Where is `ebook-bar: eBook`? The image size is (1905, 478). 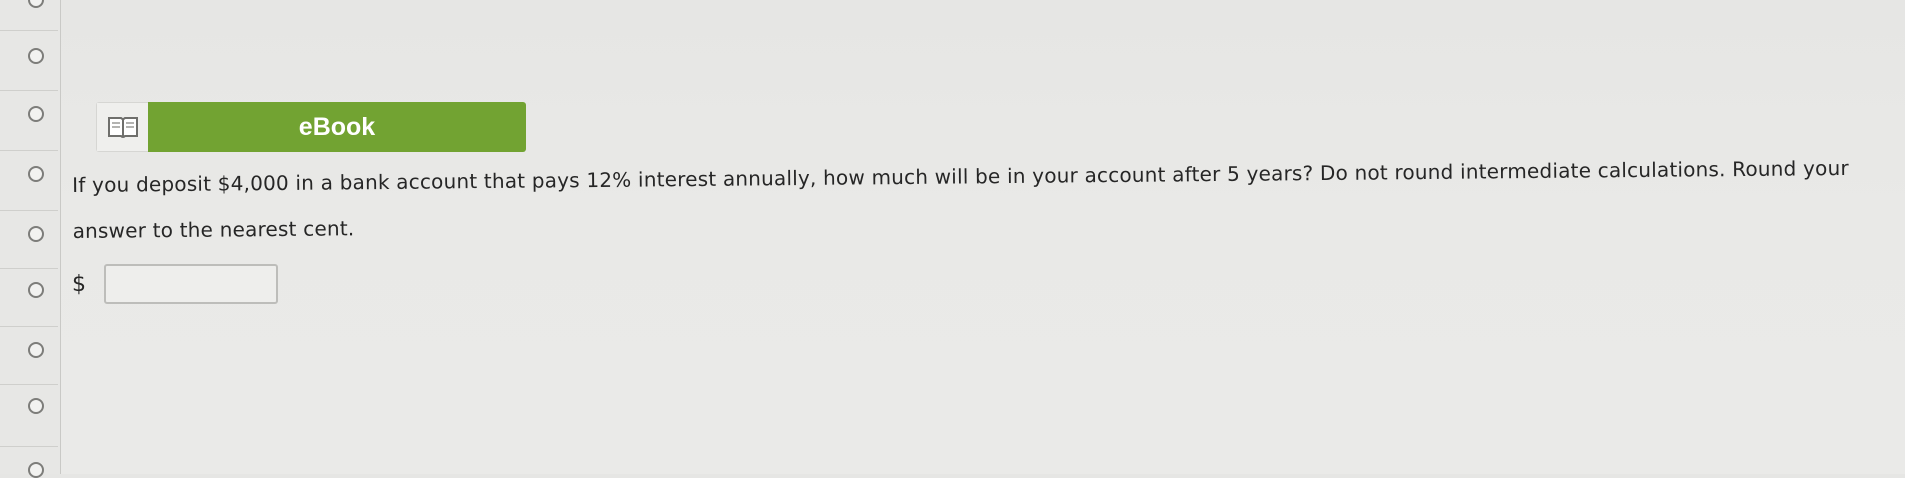 ebook-bar: eBook is located at coordinates (311, 127).